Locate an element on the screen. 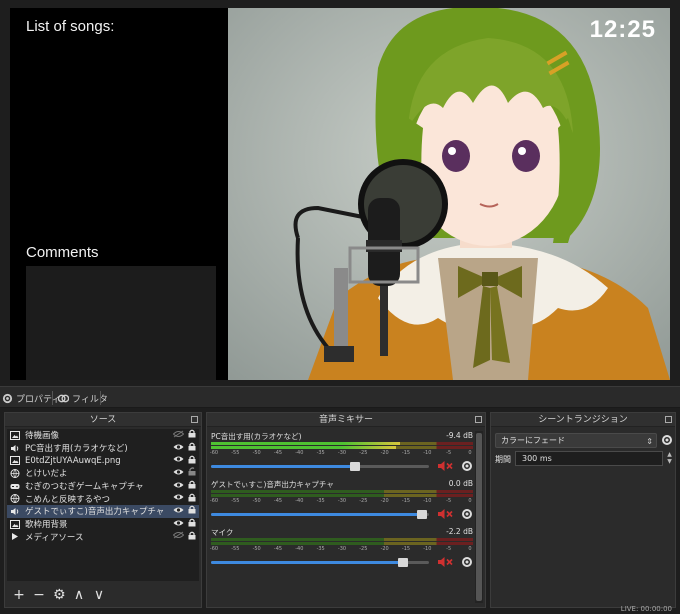  source-item-label: とけいだよ is located at coordinates (46, 474).